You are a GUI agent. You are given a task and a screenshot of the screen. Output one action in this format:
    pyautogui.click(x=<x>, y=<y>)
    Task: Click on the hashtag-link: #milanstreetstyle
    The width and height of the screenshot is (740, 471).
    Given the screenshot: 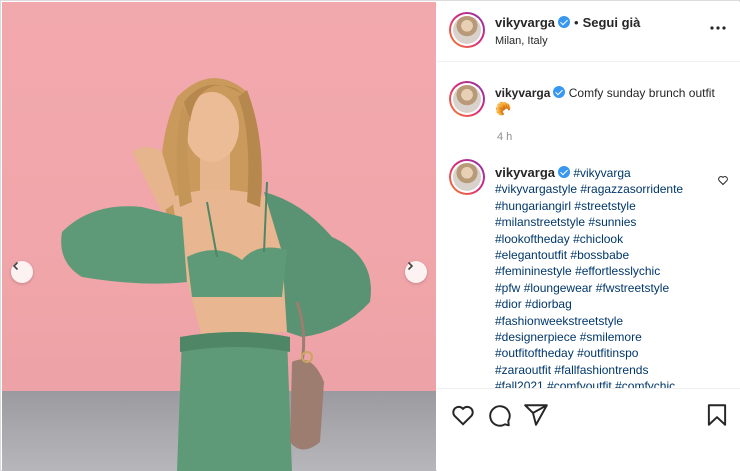 What is the action you would take?
    pyautogui.click(x=540, y=222)
    